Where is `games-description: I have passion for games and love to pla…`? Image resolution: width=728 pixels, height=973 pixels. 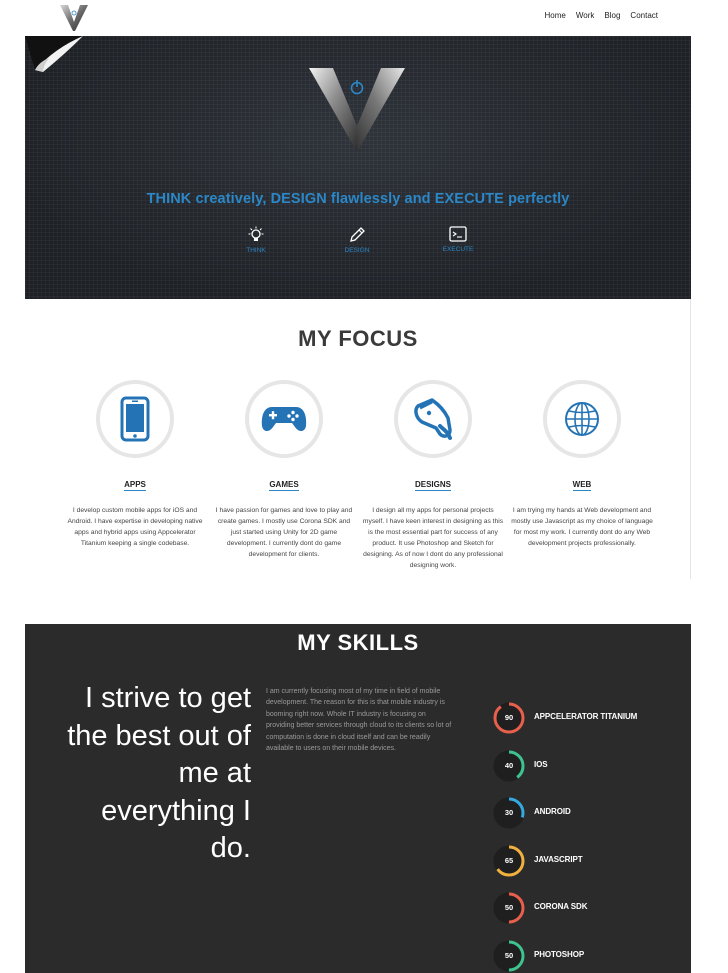 games-description: I have passion for games and love to pla… is located at coordinates (284, 532).